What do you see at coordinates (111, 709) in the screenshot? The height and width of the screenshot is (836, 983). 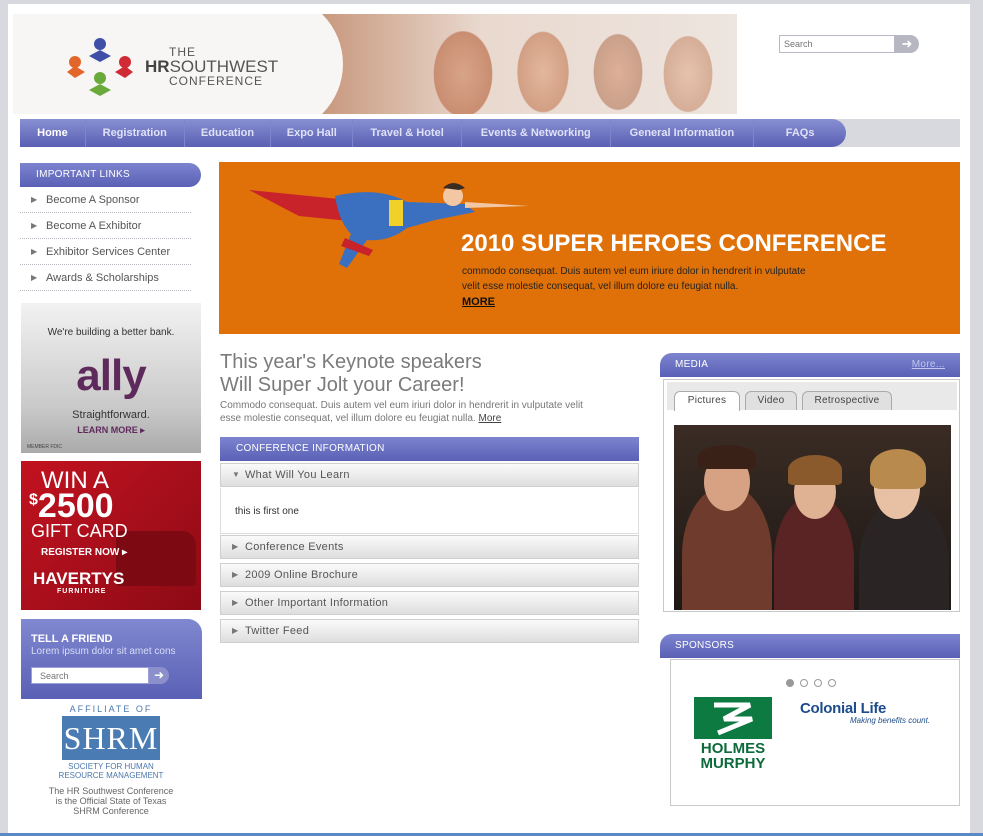 I see `shrm-affiliate-label: AFFILIATE OF` at bounding box center [111, 709].